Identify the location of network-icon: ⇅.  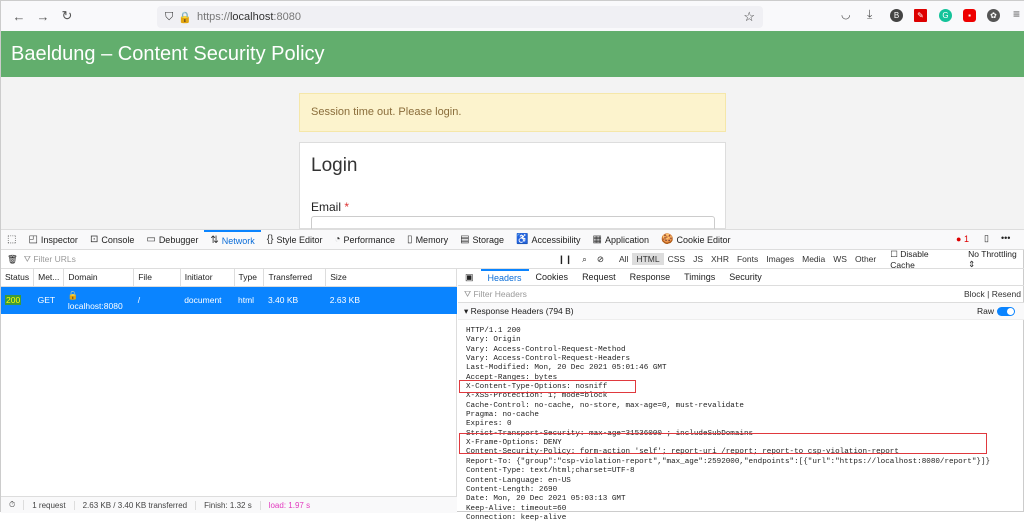
(214, 240).